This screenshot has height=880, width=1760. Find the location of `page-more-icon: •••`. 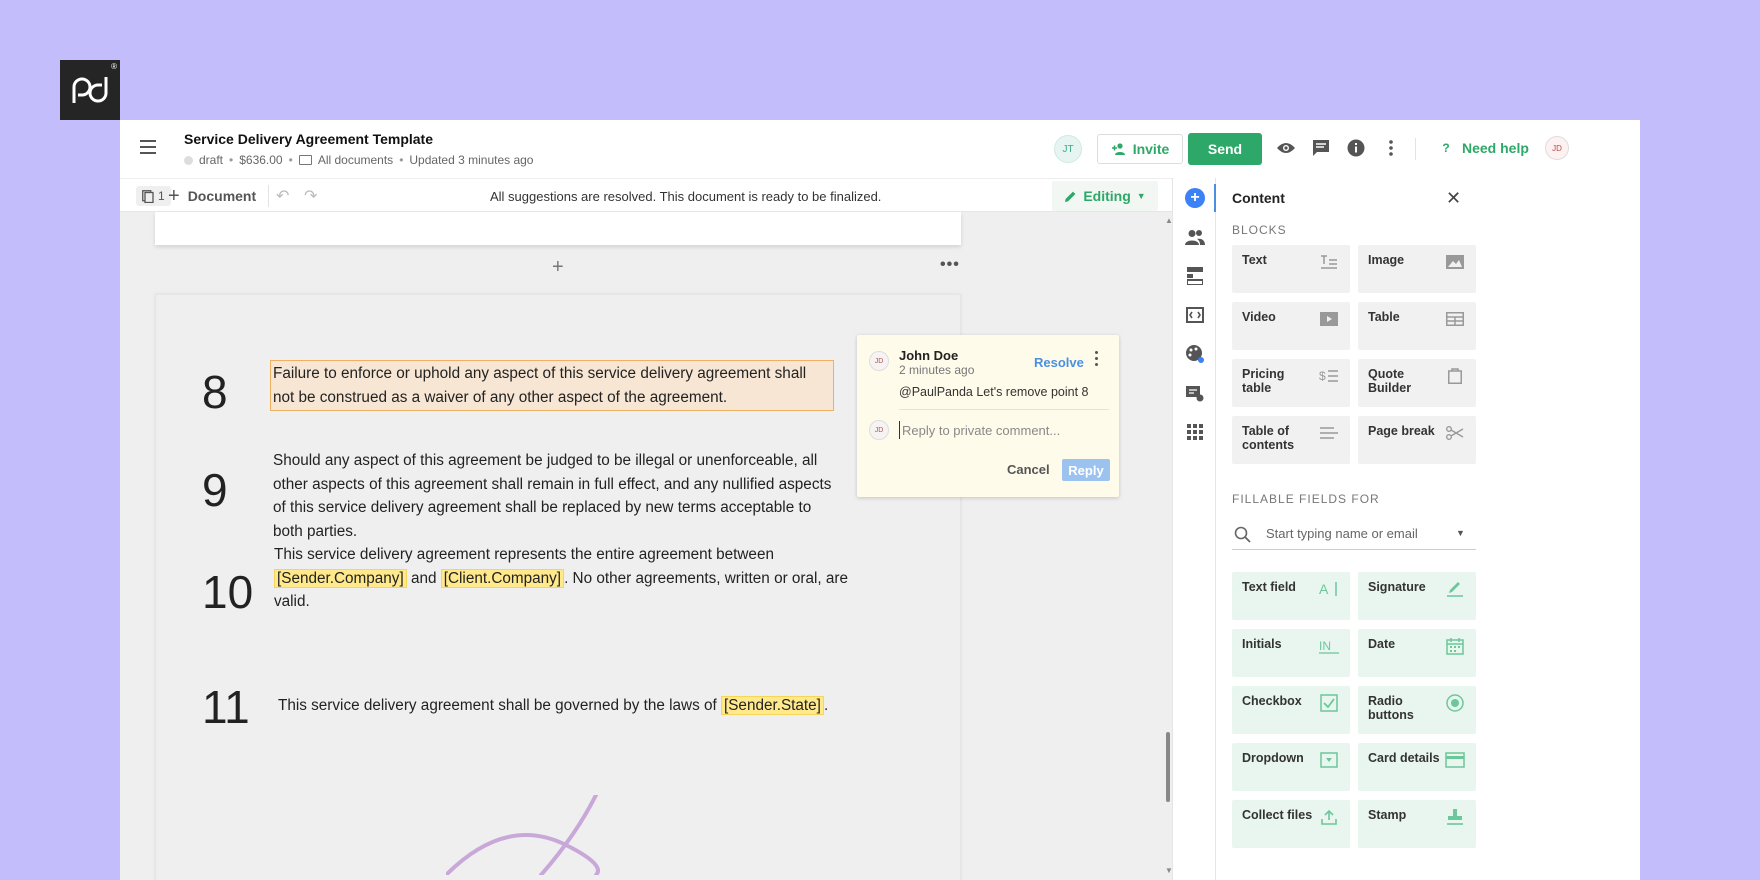

page-more-icon: ••• is located at coordinates (950, 265).